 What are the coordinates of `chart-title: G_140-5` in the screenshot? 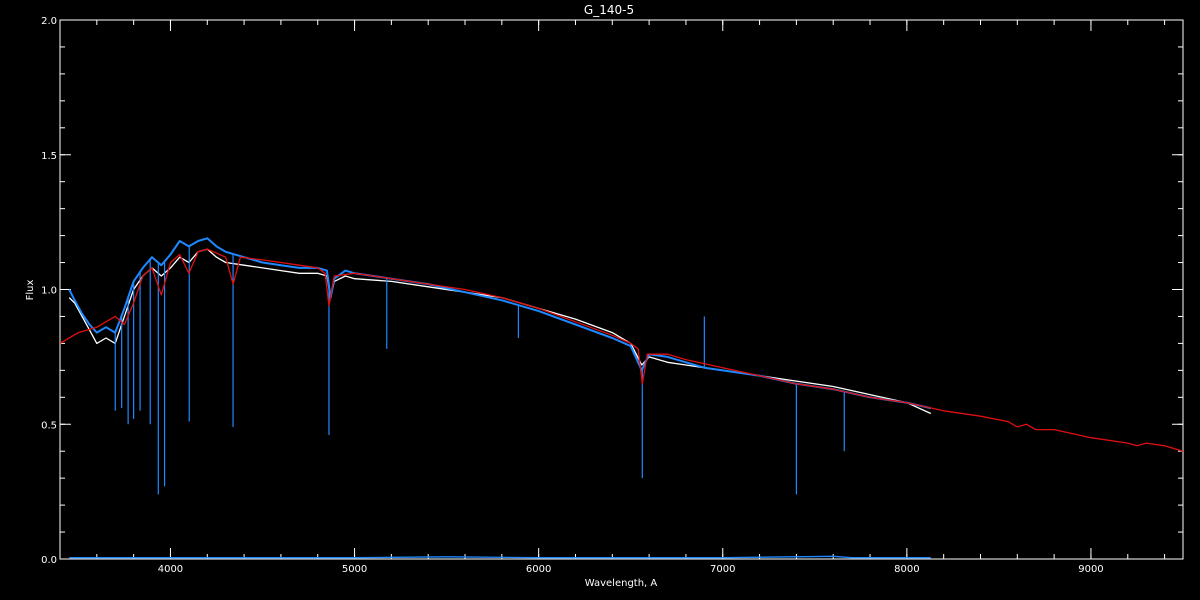 It's located at (609, 10).